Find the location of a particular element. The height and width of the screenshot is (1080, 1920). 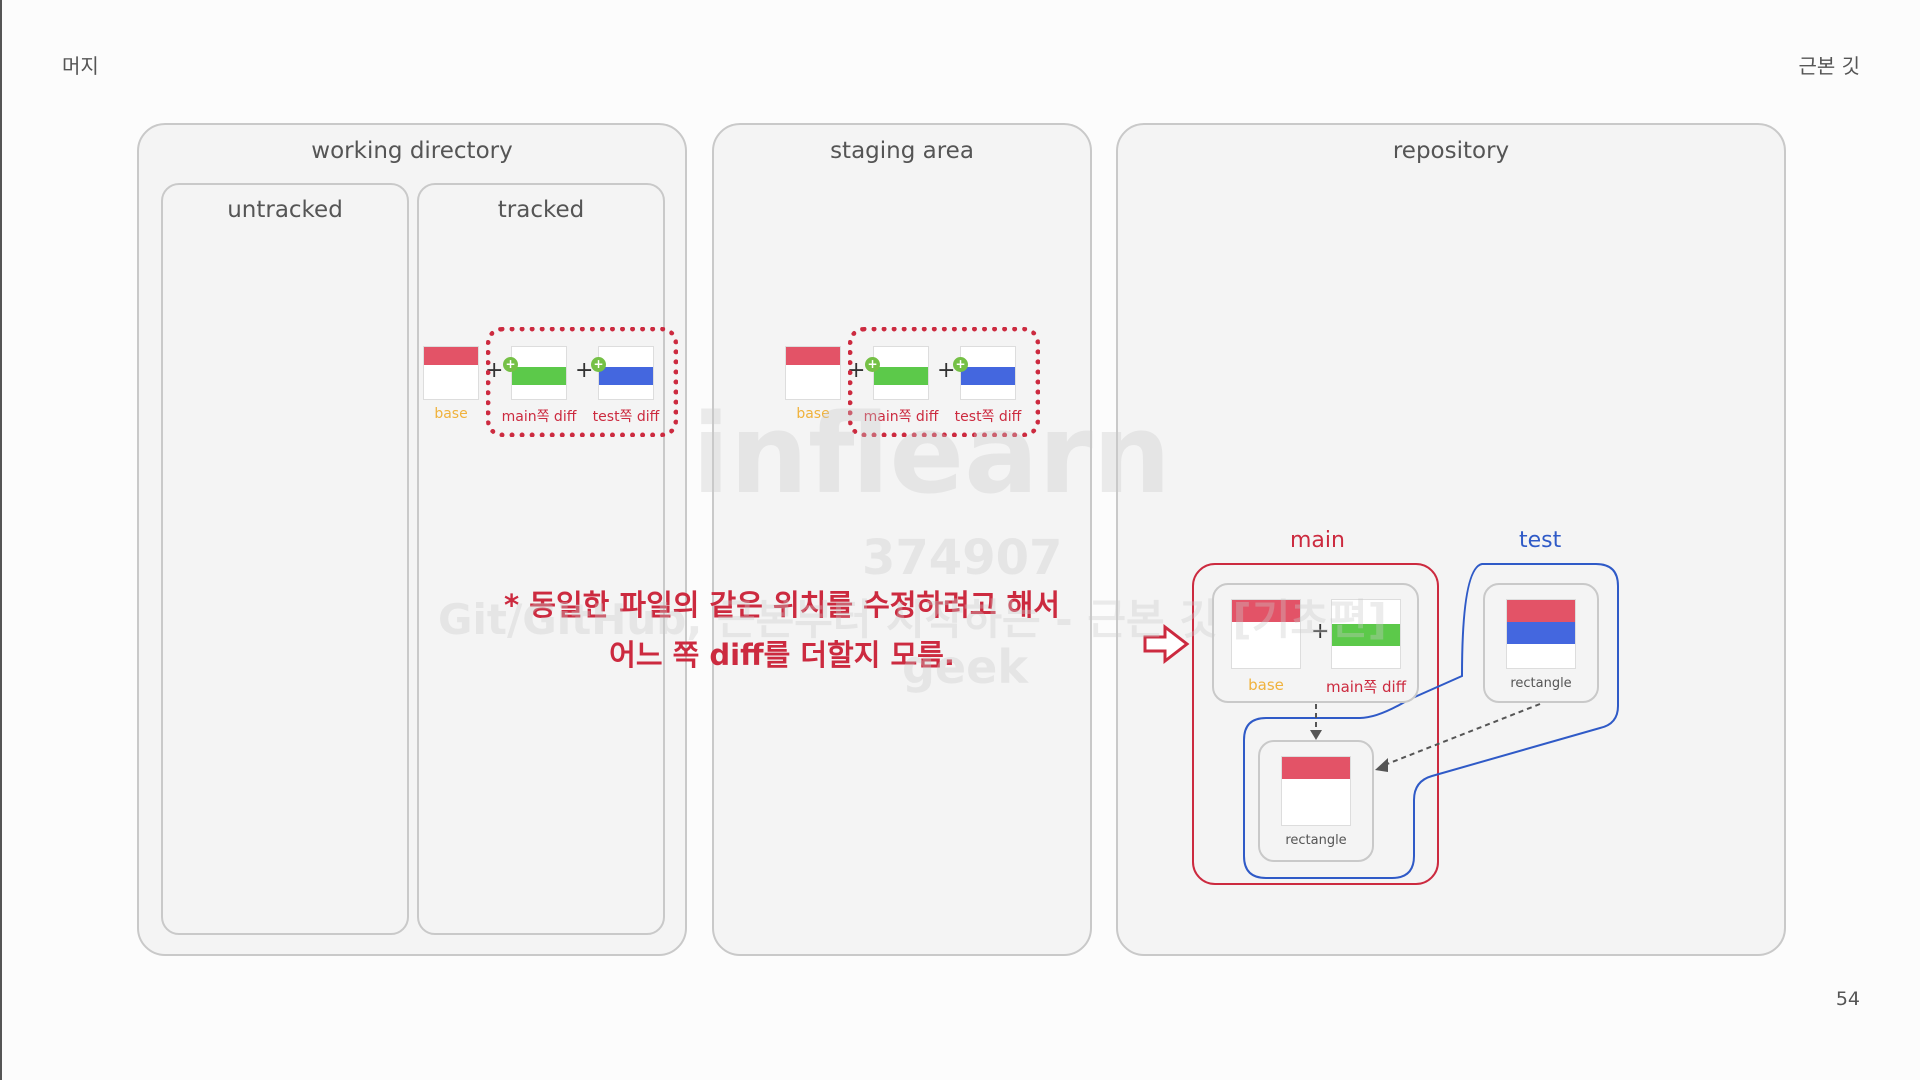

test-commit: rectangle is located at coordinates (1541, 643).